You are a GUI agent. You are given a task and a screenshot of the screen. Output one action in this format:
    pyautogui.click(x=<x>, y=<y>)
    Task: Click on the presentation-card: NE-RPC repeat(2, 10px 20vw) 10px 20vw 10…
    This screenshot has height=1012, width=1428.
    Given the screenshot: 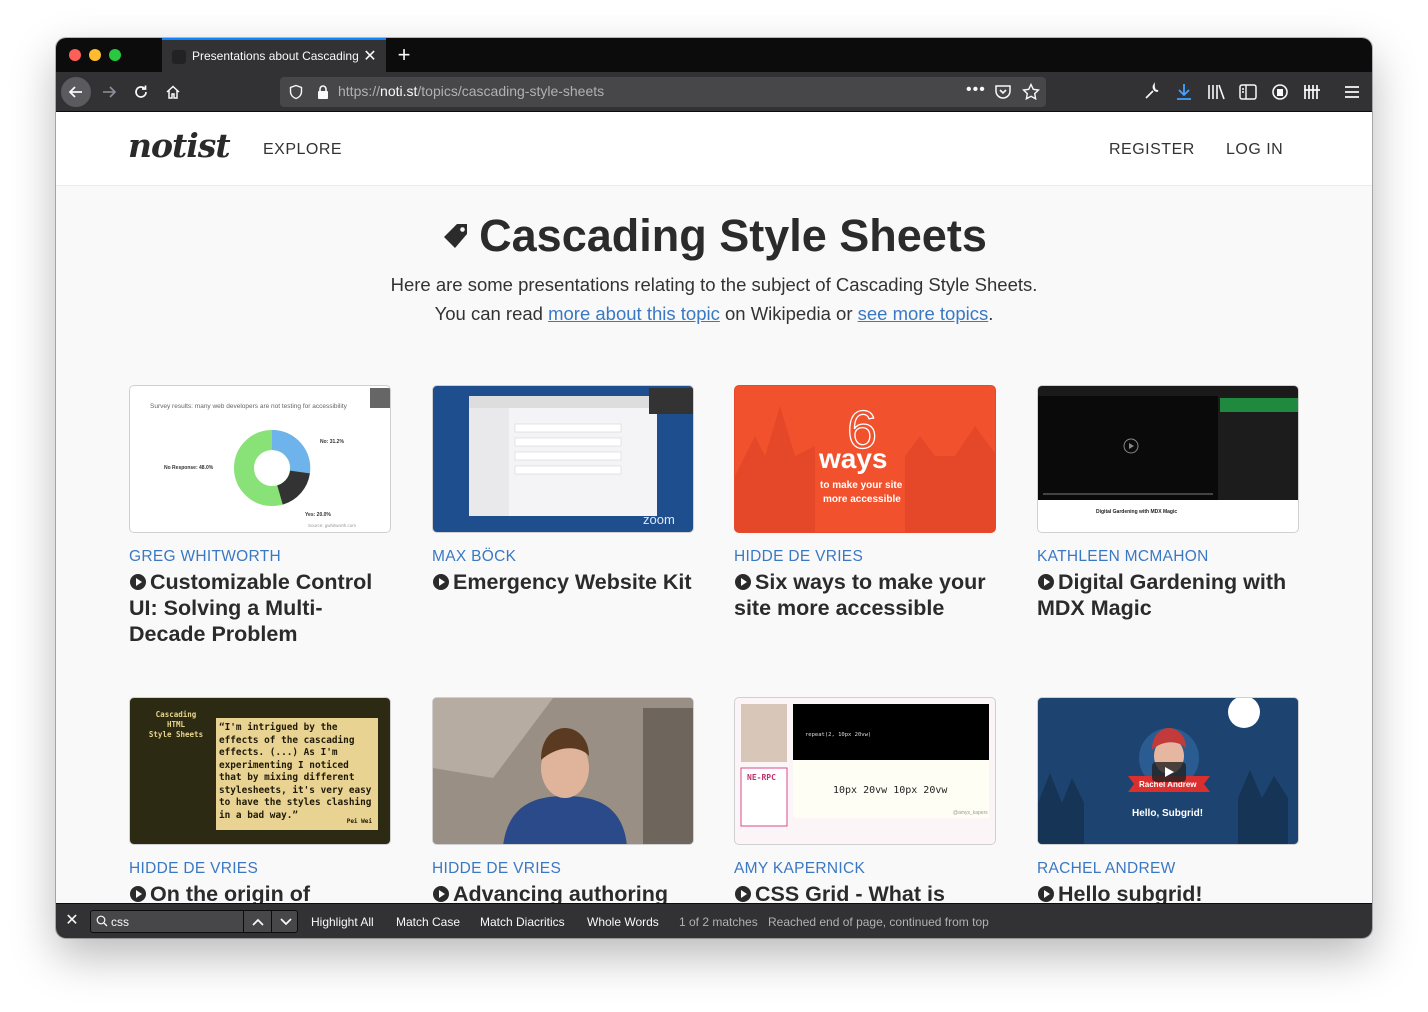 What is the action you would take?
    pyautogui.click(x=865, y=800)
    